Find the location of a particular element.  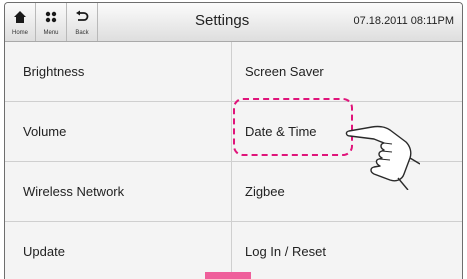

menu-icon is located at coordinates (51, 17).